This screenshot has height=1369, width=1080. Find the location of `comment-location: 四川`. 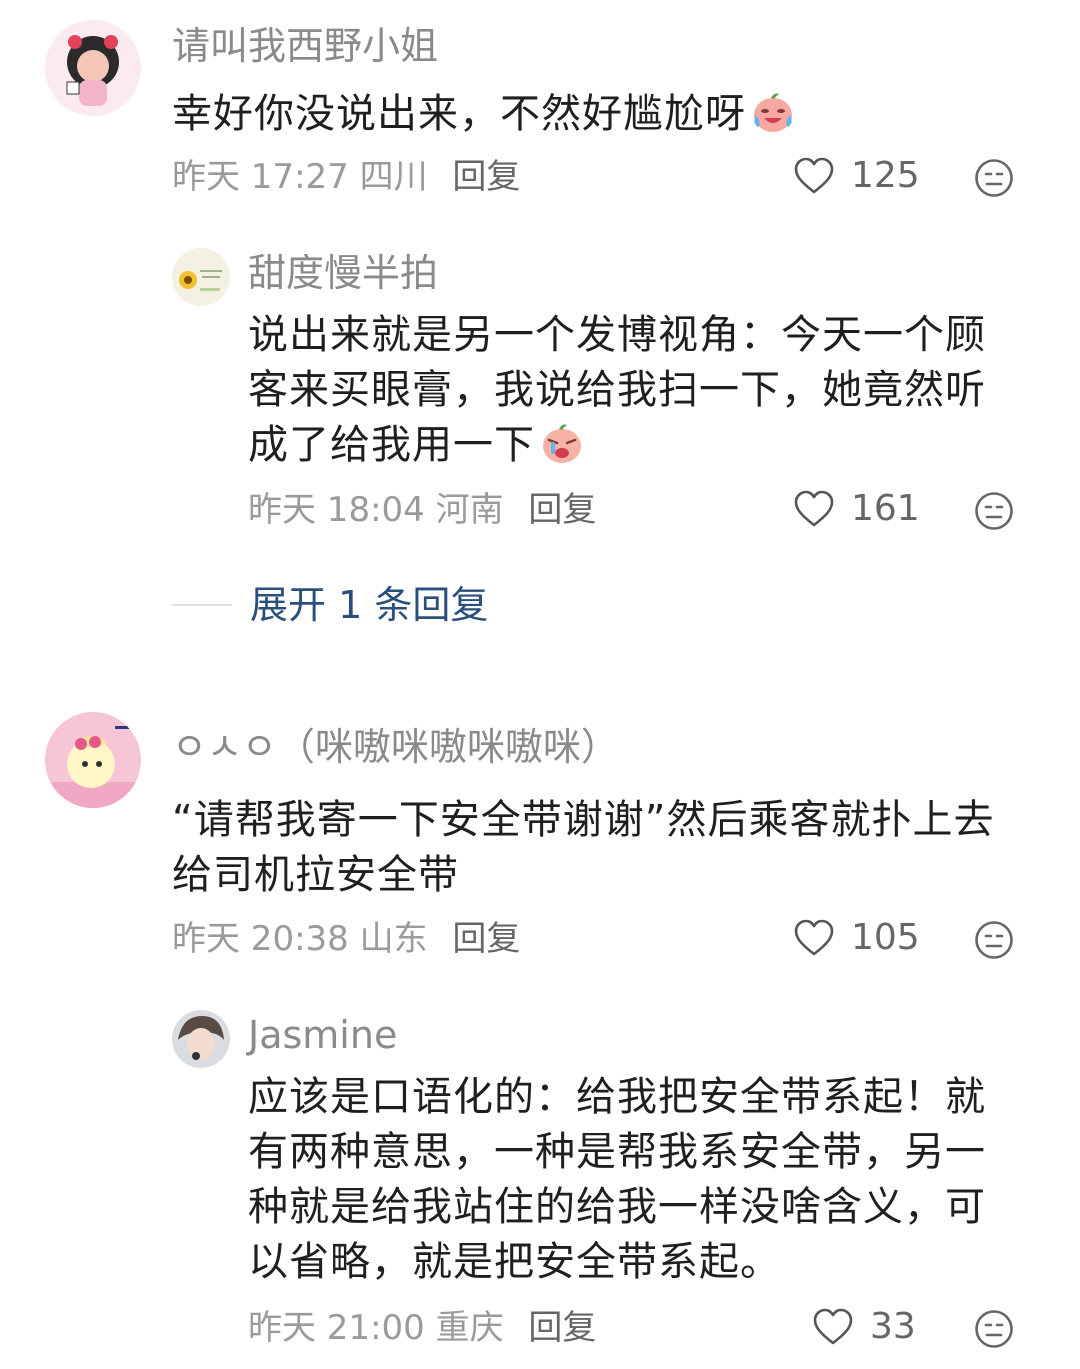

comment-location: 四川 is located at coordinates (393, 177).